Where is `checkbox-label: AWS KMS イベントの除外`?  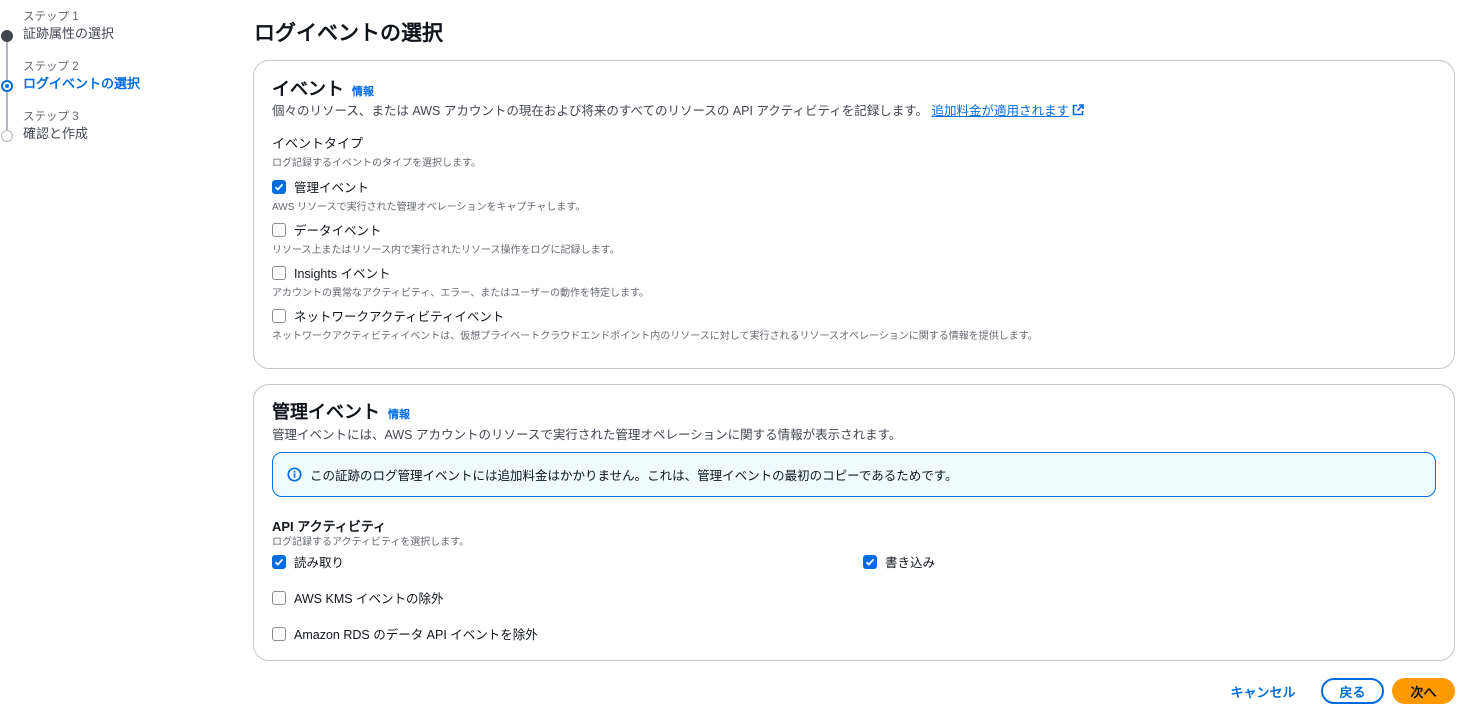
checkbox-label: AWS KMS イベントの除外 is located at coordinates (369, 599).